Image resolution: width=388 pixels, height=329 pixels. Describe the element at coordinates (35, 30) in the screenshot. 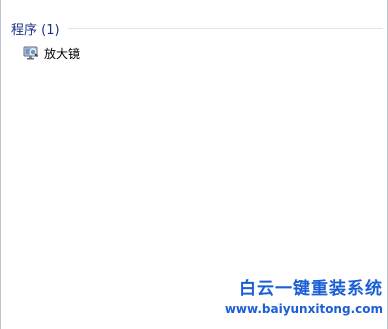

I see `section-title: 程序 (1)` at that location.